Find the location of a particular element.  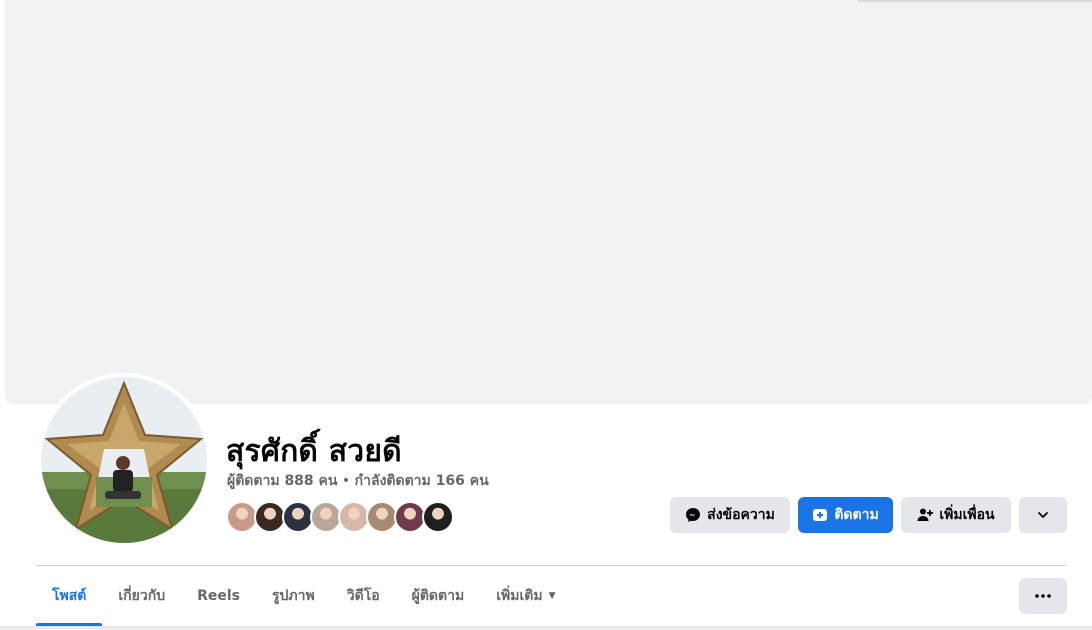

tab-photos: รูปภาพ is located at coordinates (293, 596).